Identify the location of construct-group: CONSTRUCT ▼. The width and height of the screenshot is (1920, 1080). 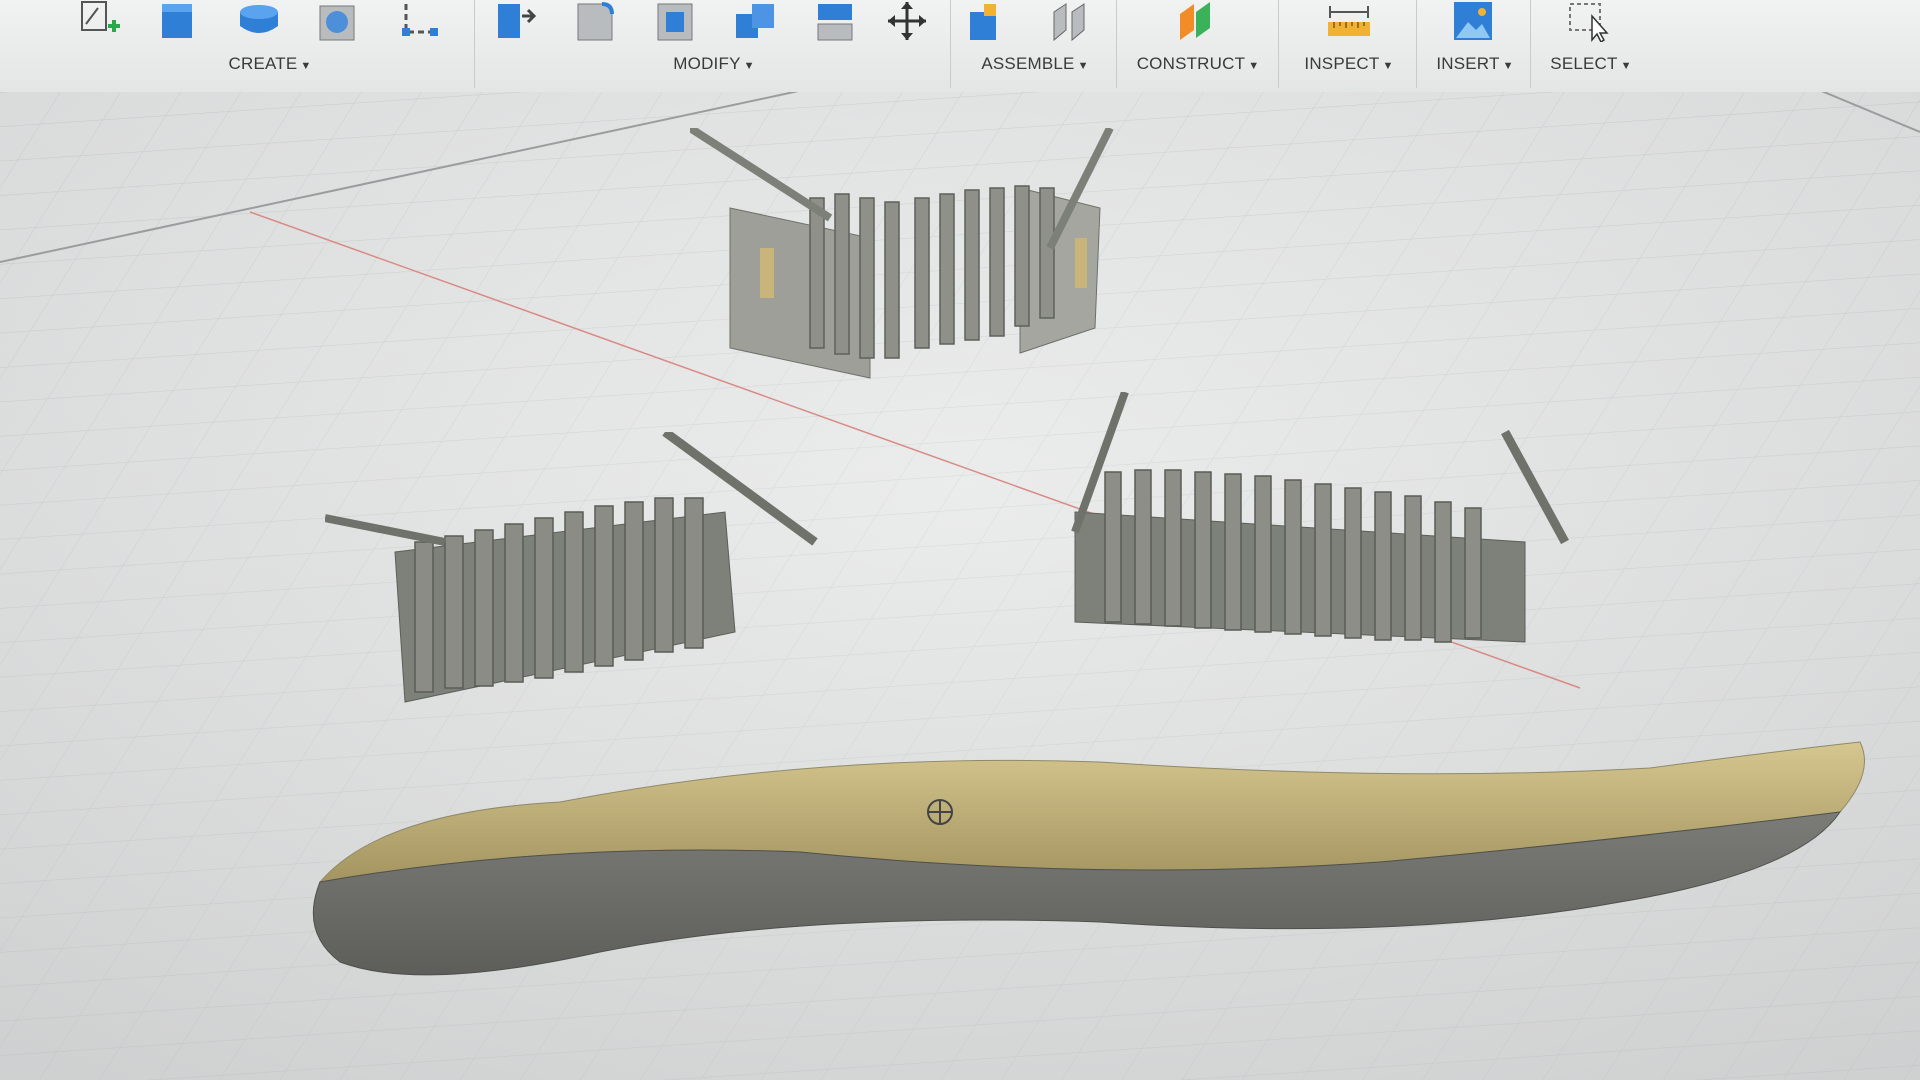
(1198, 46).